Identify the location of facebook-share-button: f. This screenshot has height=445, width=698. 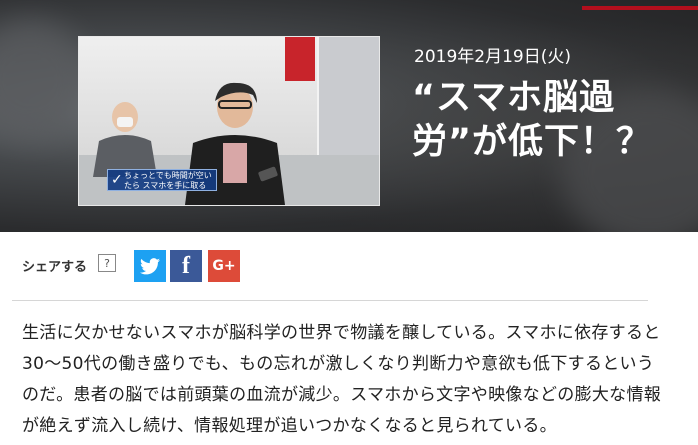
(186, 266).